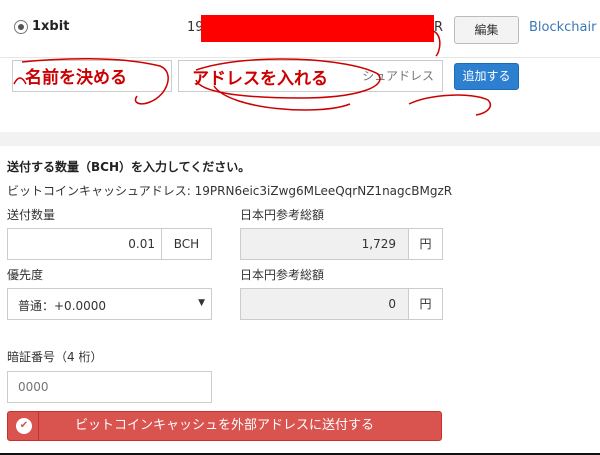 The image size is (600, 455). What do you see at coordinates (439, 27) in the screenshot?
I see `address-suffix: R` at bounding box center [439, 27].